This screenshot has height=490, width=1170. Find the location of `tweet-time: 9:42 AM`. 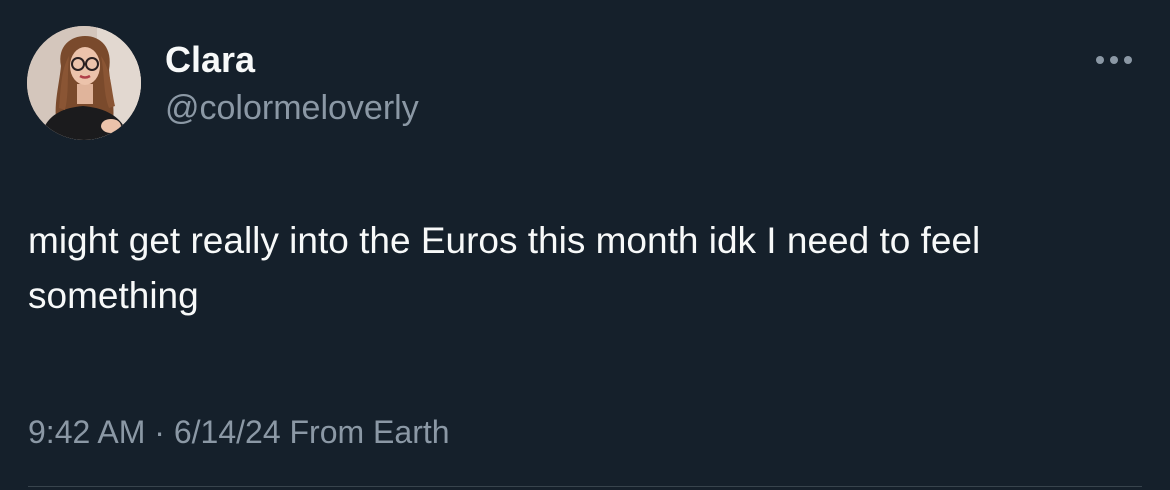

tweet-time: 9:42 AM is located at coordinates (86, 432).